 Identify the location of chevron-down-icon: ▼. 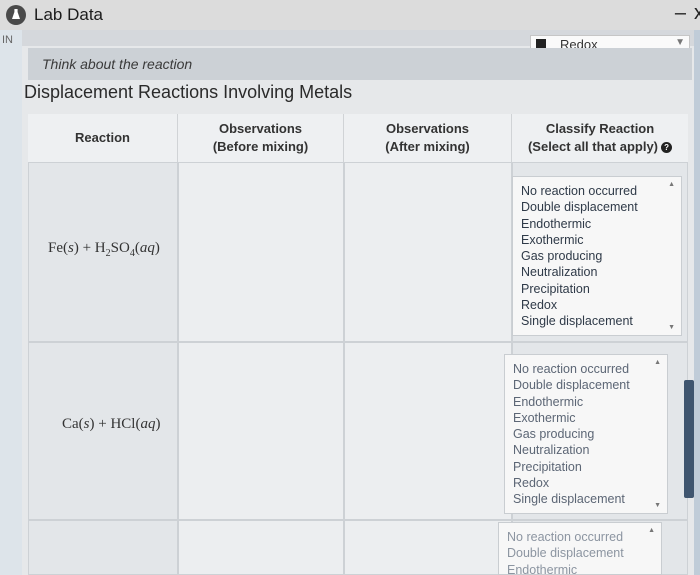
(680, 42).